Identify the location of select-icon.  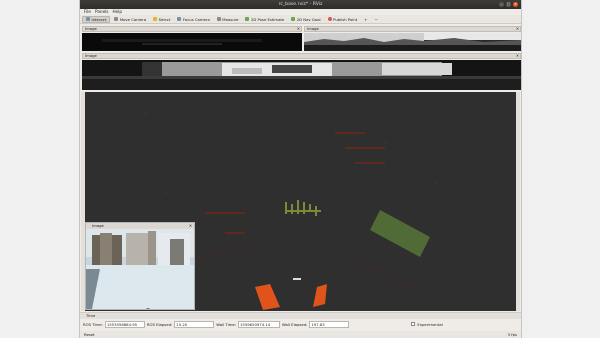
(155, 19).